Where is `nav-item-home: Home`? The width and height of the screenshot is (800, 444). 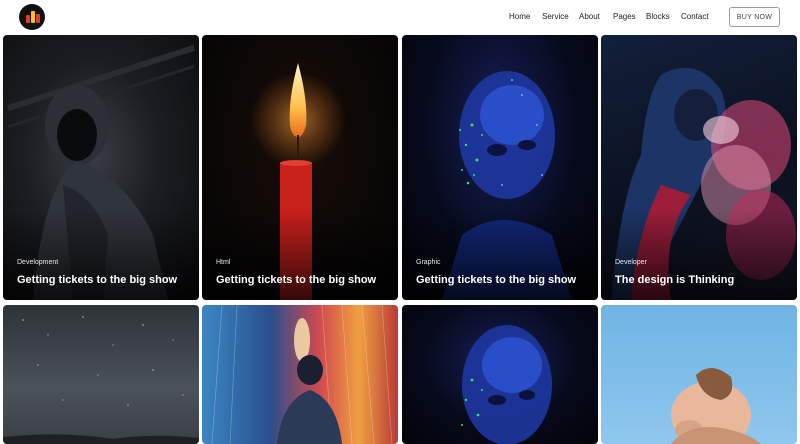 nav-item-home: Home is located at coordinates (519, 16).